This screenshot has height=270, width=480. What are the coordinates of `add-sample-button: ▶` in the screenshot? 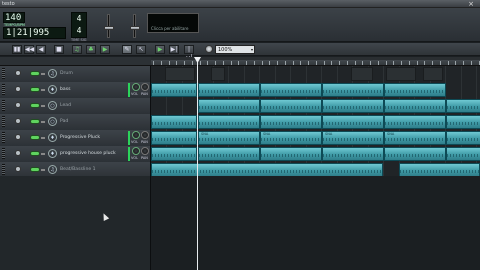 It's located at (105, 49).